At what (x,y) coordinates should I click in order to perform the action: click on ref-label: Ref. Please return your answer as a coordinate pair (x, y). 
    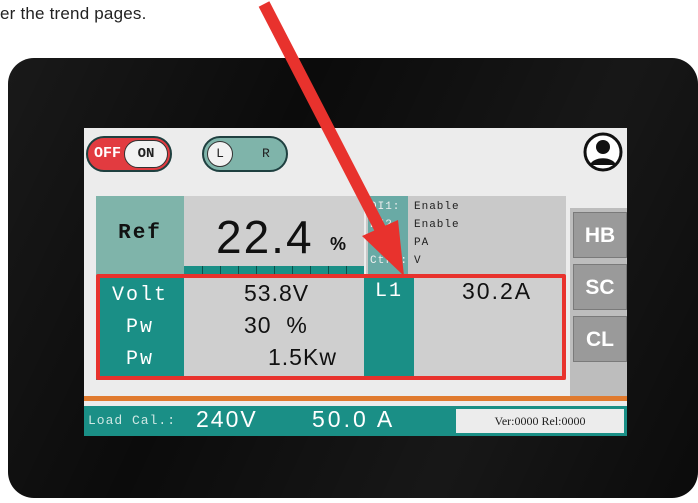
    Looking at the image, I should click on (140, 233).